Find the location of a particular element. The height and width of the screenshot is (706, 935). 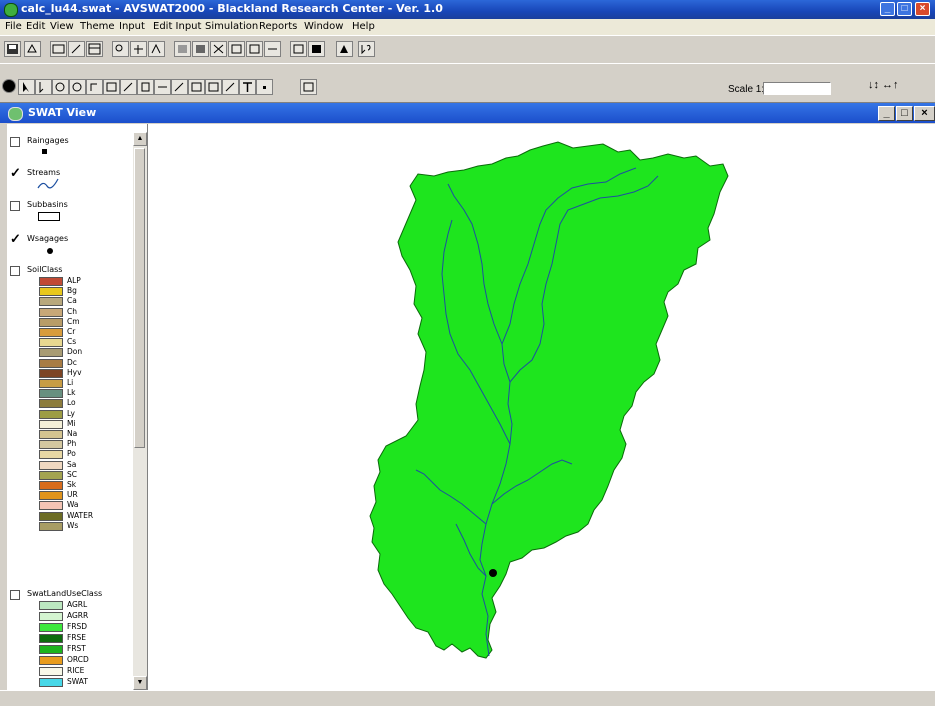

pan-tool is located at coordinates (94, 87).